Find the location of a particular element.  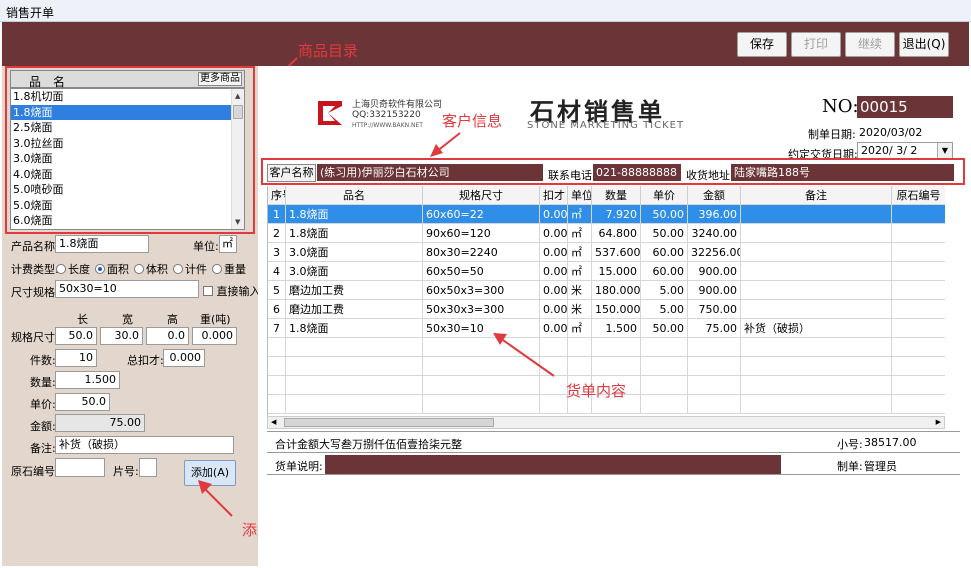

pieces-label: 件数: is located at coordinates (43, 360).